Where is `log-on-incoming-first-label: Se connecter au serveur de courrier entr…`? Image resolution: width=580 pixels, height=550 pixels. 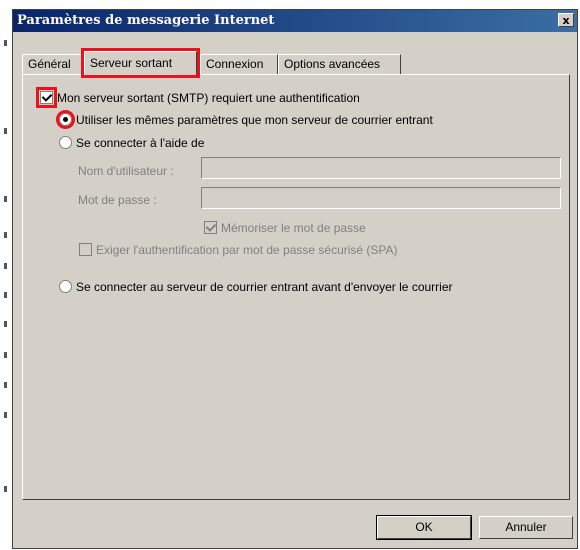
log-on-incoming-first-label: Se connecter au serveur de courrier entr… is located at coordinates (264, 286).